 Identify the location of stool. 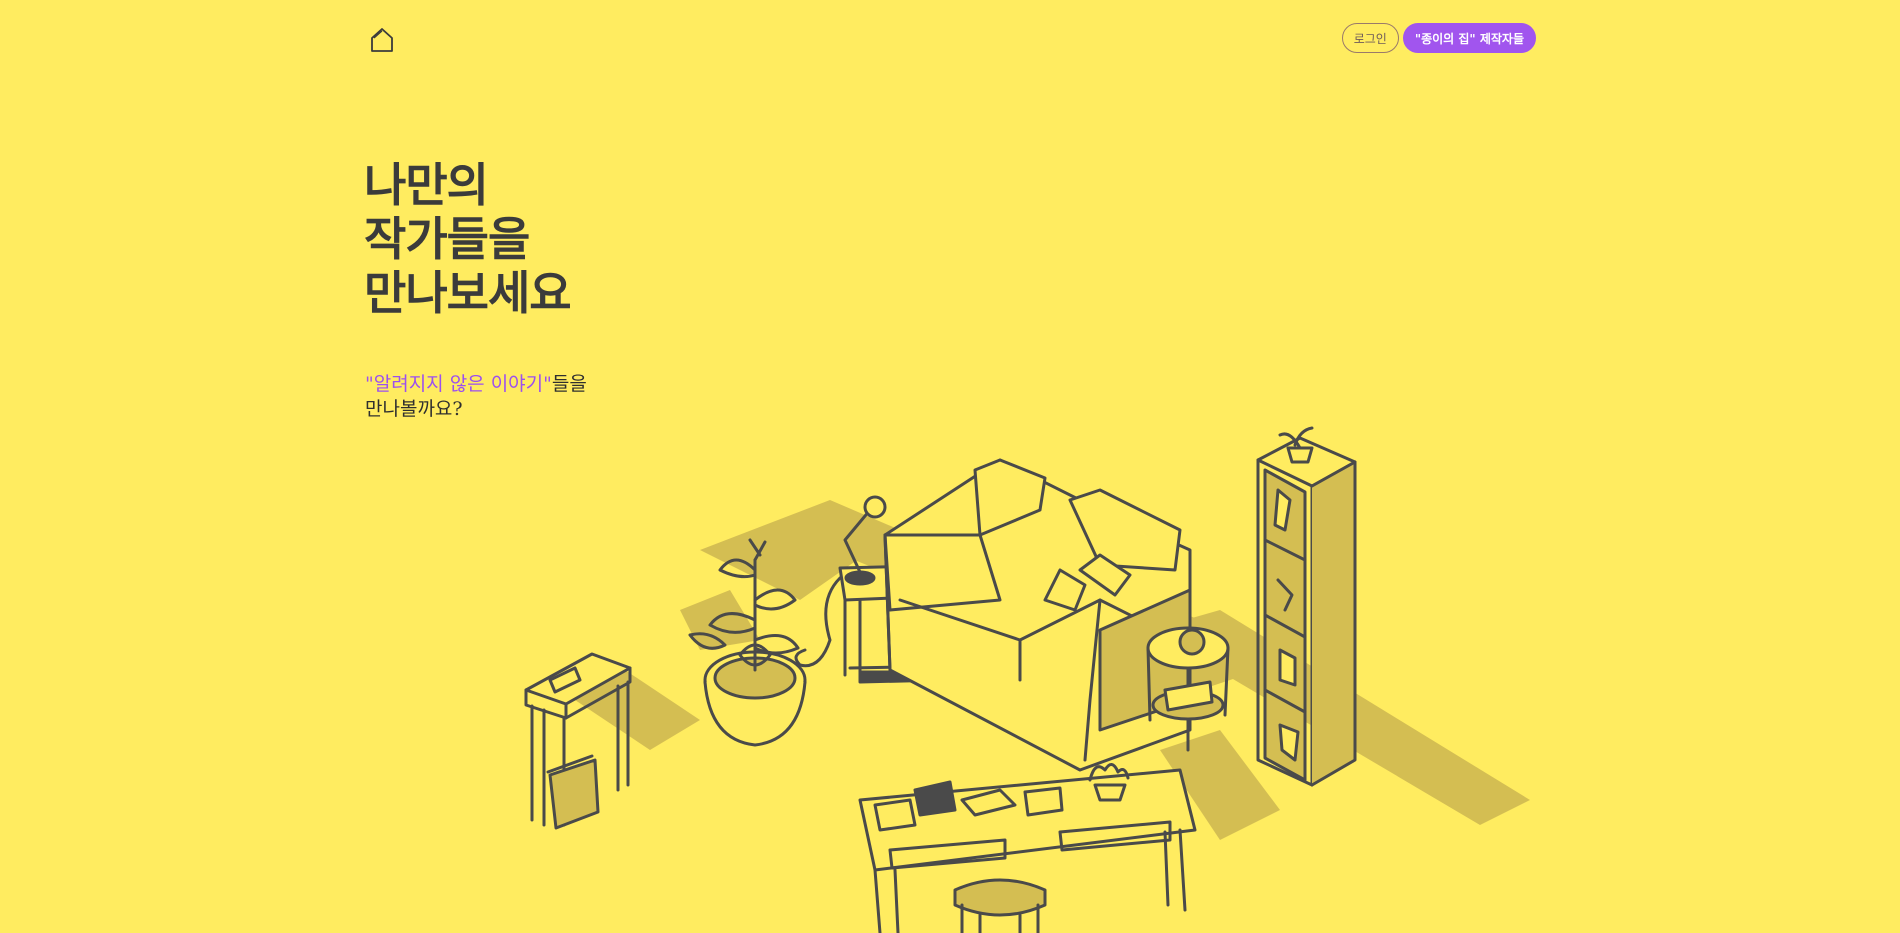
(1000, 905).